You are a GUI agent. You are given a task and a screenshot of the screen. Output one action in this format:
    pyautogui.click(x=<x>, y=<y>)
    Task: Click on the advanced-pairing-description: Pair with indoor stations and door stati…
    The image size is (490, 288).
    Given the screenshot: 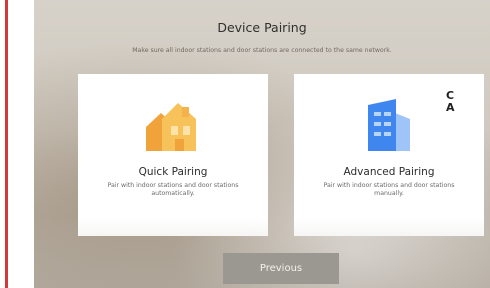 What is the action you would take?
    pyautogui.click(x=389, y=189)
    